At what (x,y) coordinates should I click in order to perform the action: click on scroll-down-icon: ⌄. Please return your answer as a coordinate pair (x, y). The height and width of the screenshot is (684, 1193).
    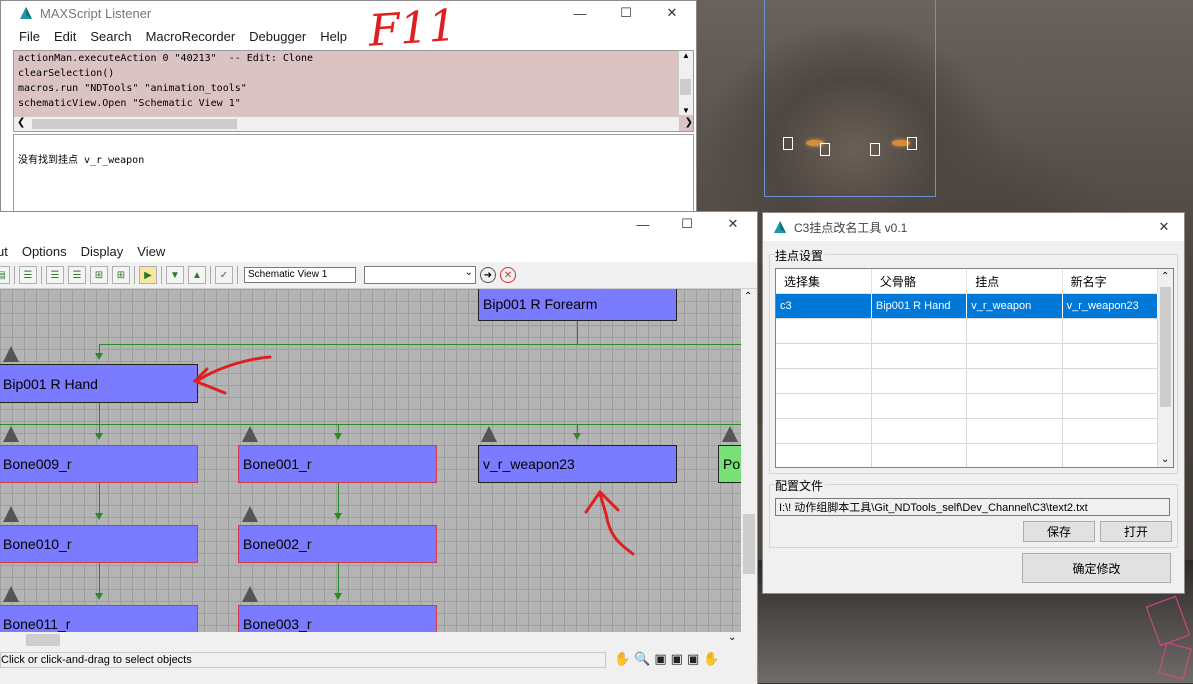
    Looking at the image, I should click on (732, 637).